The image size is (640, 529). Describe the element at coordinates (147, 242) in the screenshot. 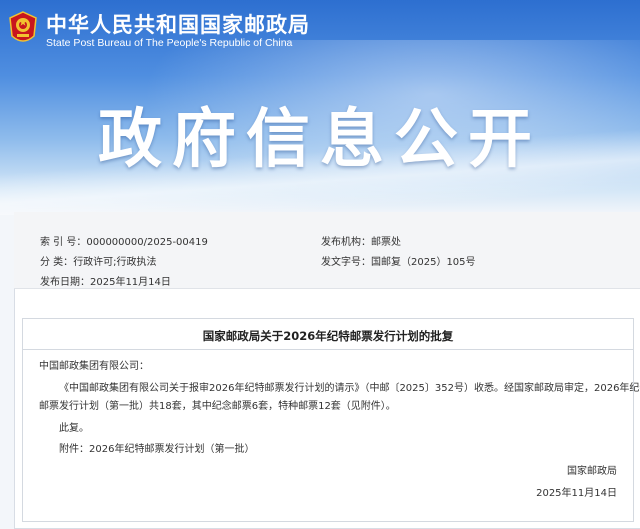

I see `meta-index-value: 000000000/2025-00419` at that location.